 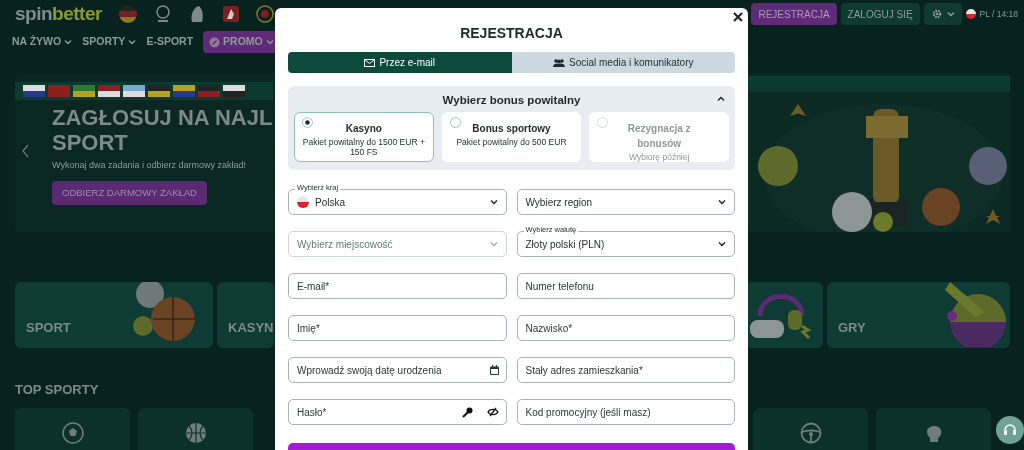 What do you see at coordinates (511, 33) in the screenshot?
I see `dialog-title: REJESTRACJA` at bounding box center [511, 33].